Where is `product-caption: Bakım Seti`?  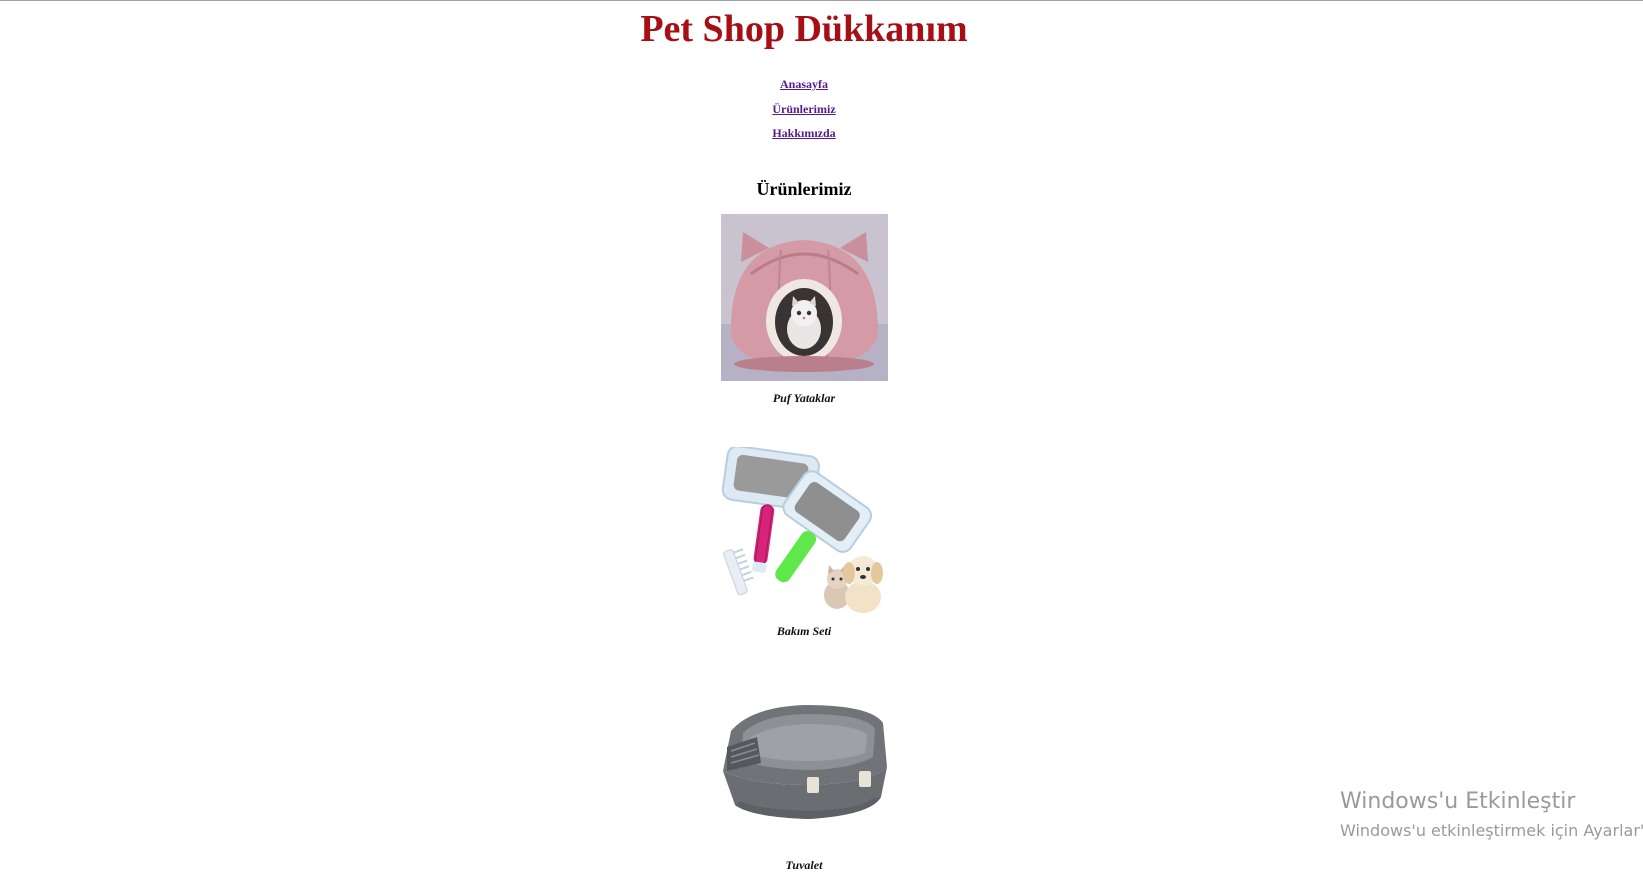 product-caption: Bakım Seti is located at coordinates (804, 631).